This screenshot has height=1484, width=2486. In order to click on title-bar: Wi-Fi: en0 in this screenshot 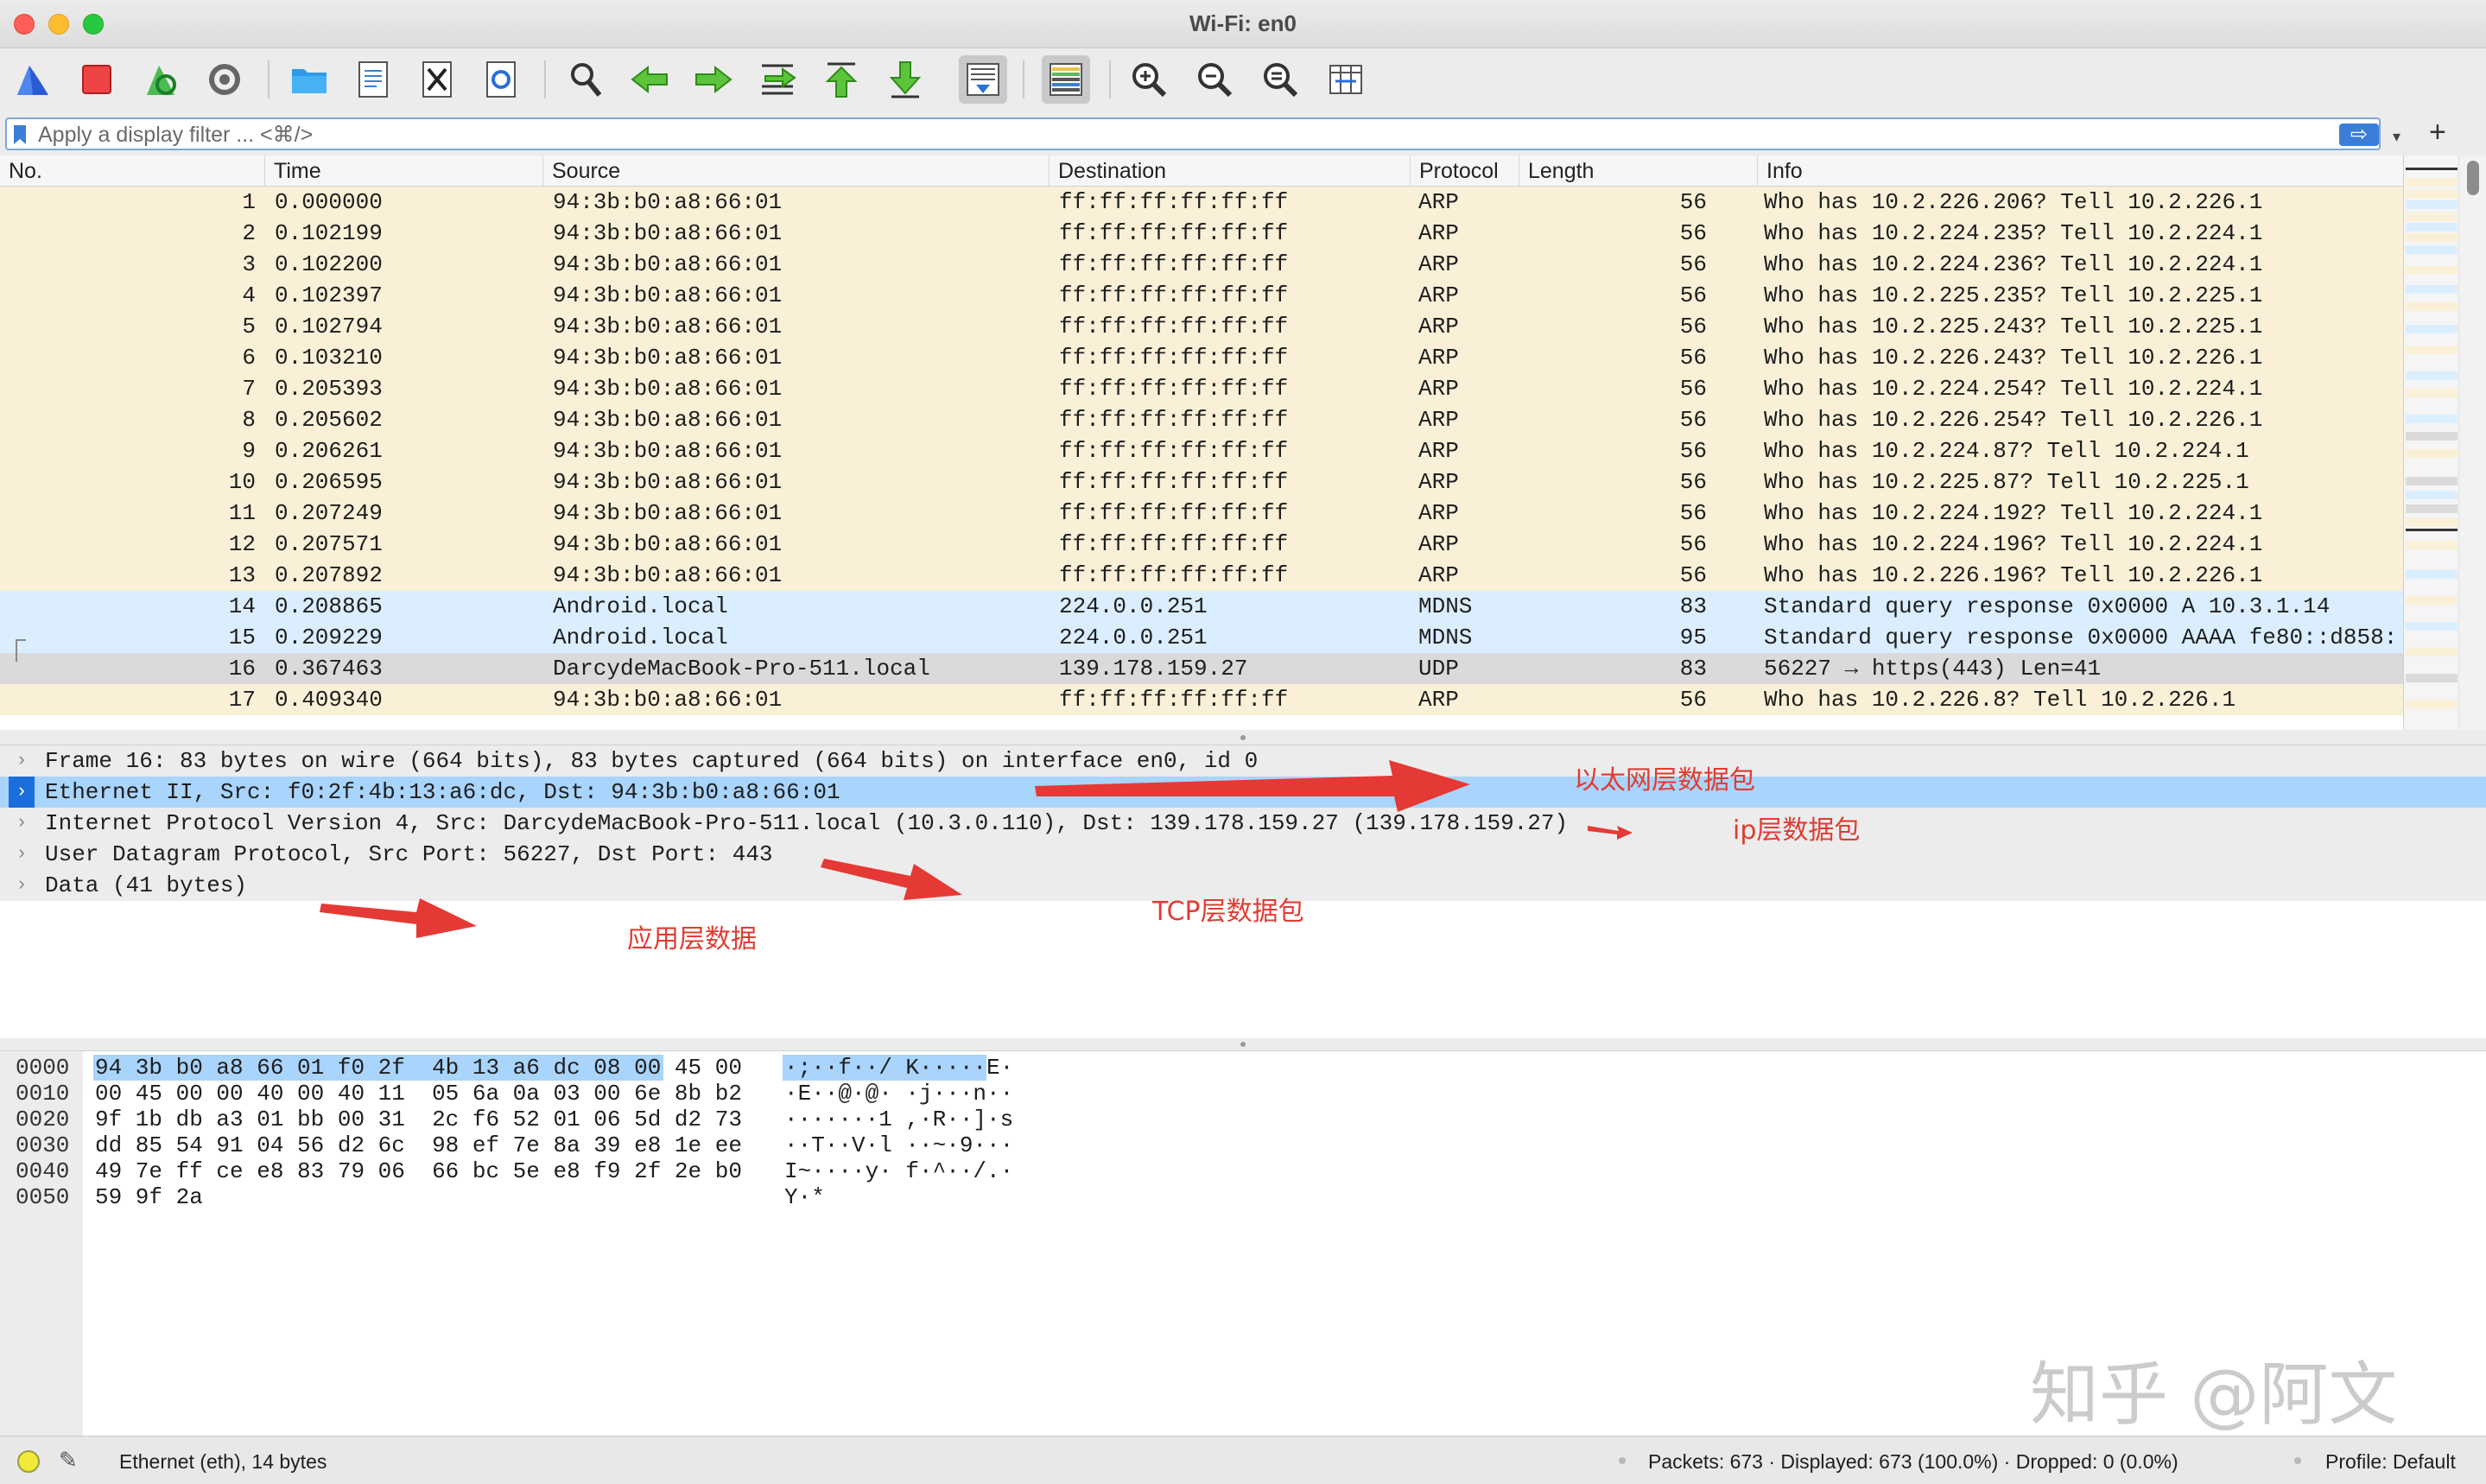, I will do `click(1243, 24)`.